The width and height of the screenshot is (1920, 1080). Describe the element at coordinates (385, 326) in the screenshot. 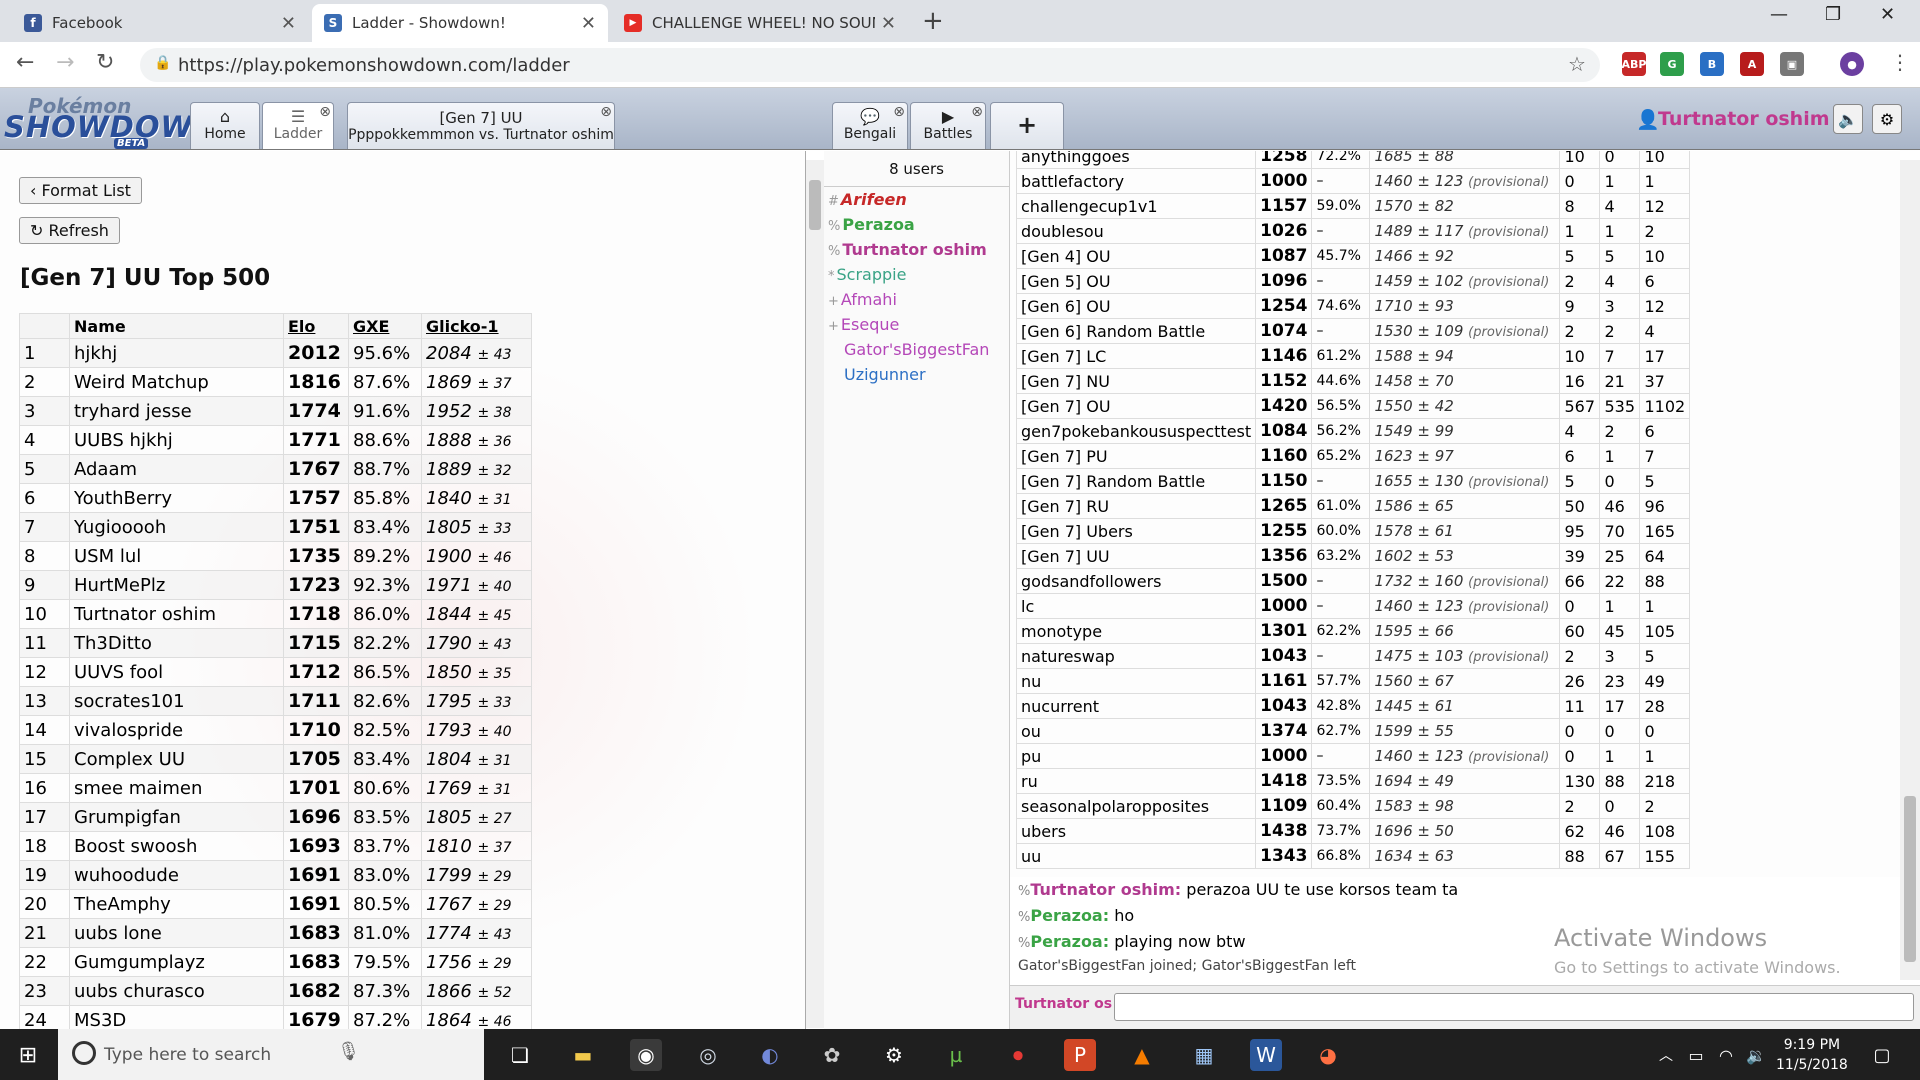

I see `col-gxe: GXE` at that location.